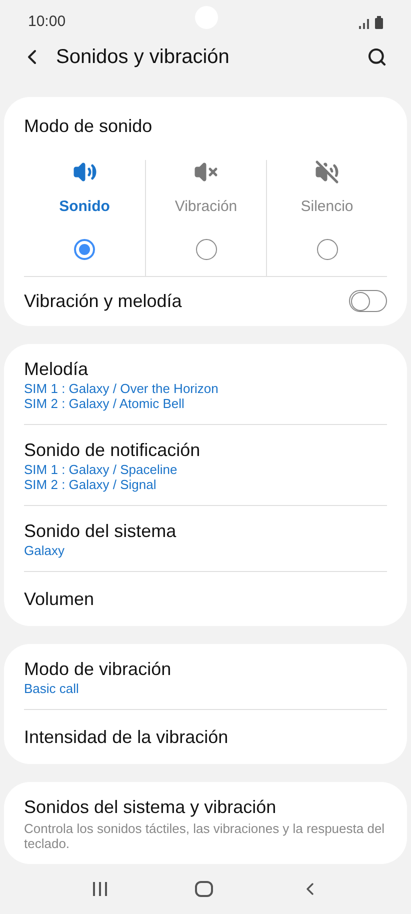  What do you see at coordinates (89, 126) in the screenshot?
I see `section-title: Modo de sonido` at bounding box center [89, 126].